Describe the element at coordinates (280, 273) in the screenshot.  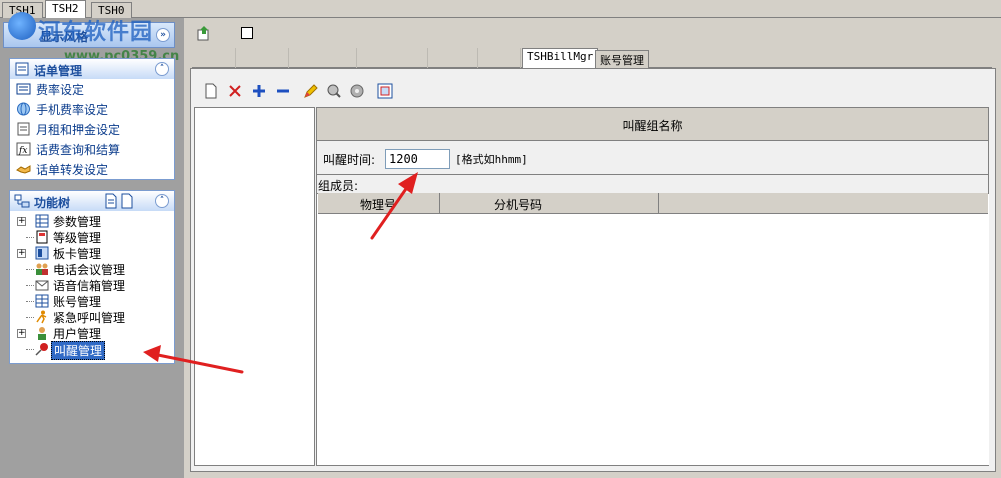
I see `annotation-arrows` at that location.